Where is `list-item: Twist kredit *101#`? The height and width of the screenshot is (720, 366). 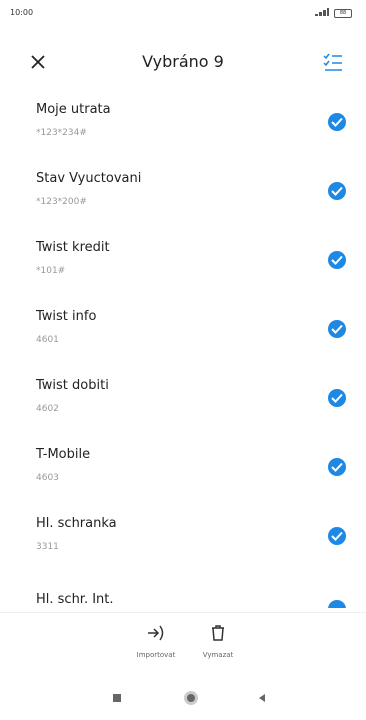
list-item: Twist kredit *101# is located at coordinates (183, 266).